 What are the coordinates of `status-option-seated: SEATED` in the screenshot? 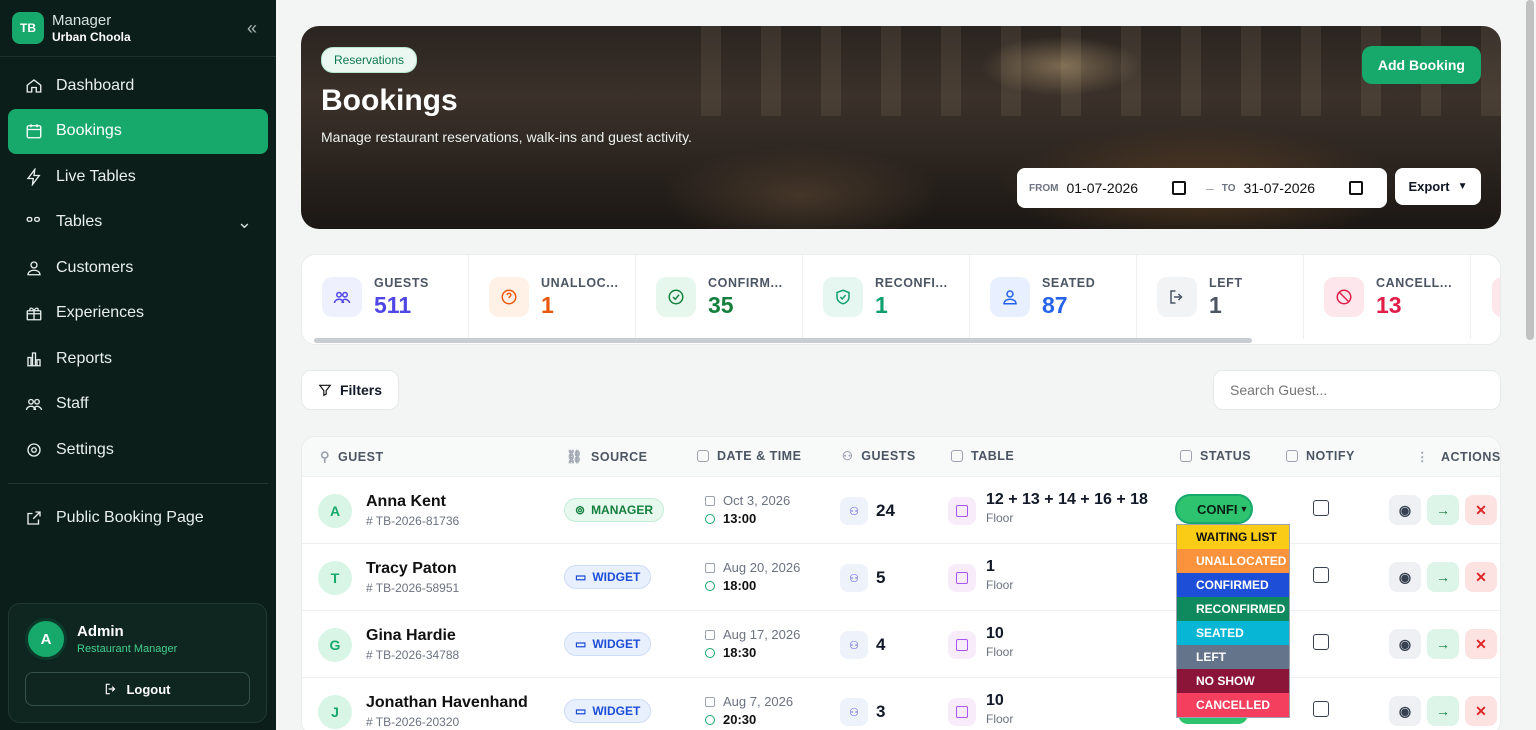 It's located at (1233, 633).